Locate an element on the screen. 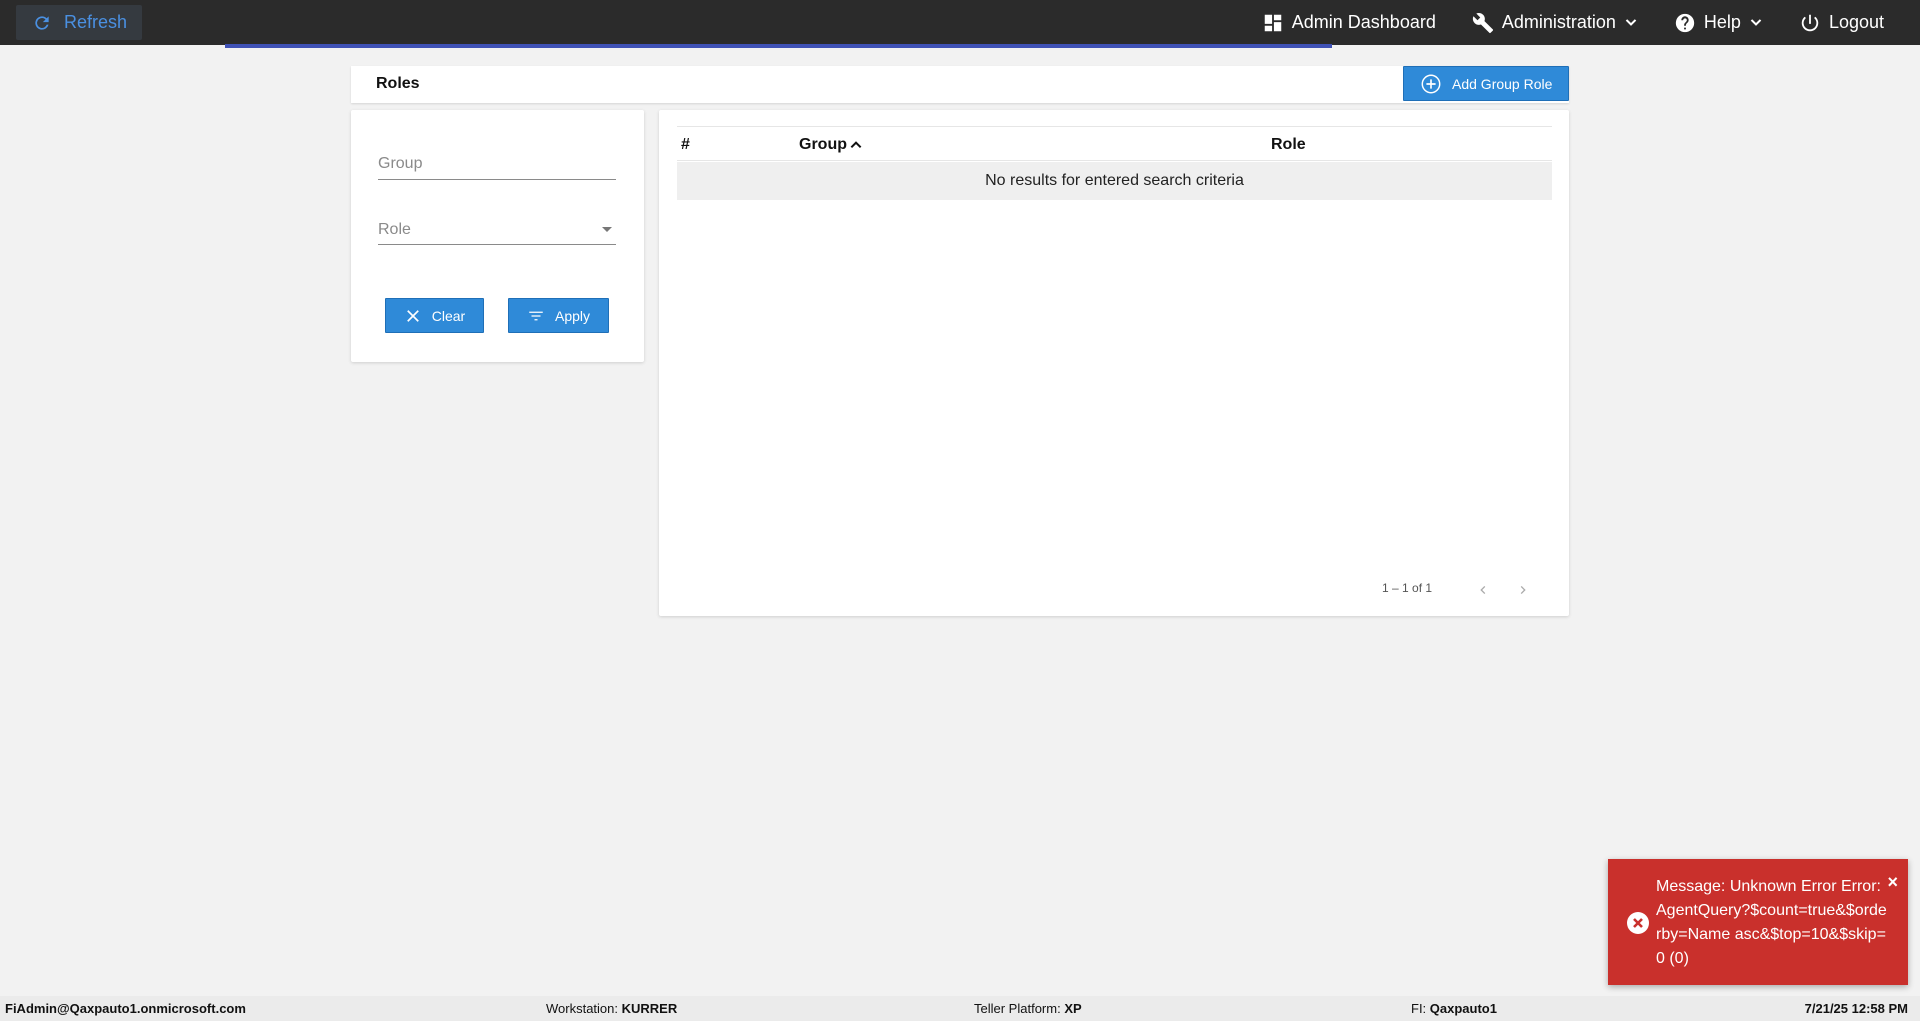  column-header-role: Role is located at coordinates (1288, 144).